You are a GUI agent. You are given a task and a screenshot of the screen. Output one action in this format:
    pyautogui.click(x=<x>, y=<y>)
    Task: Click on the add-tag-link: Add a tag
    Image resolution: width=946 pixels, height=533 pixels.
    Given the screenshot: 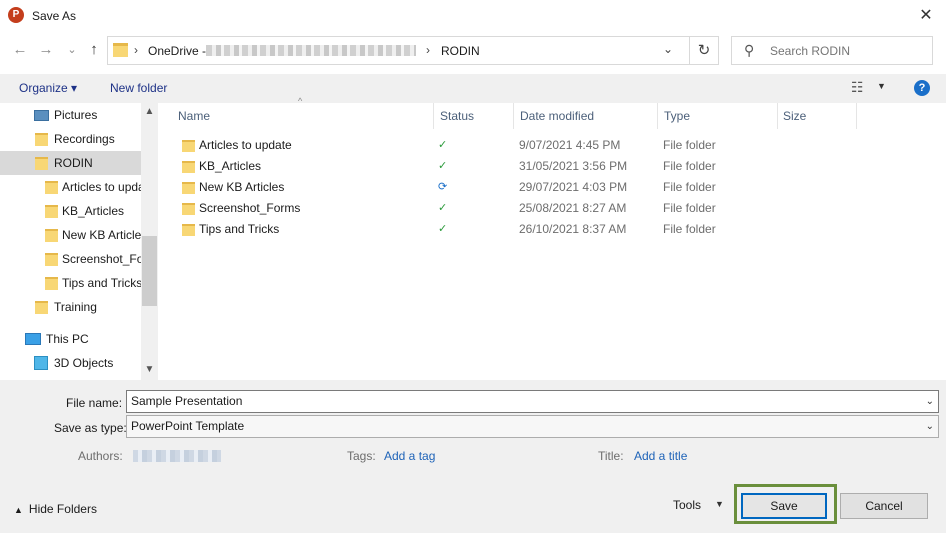 What is the action you would take?
    pyautogui.click(x=409, y=456)
    